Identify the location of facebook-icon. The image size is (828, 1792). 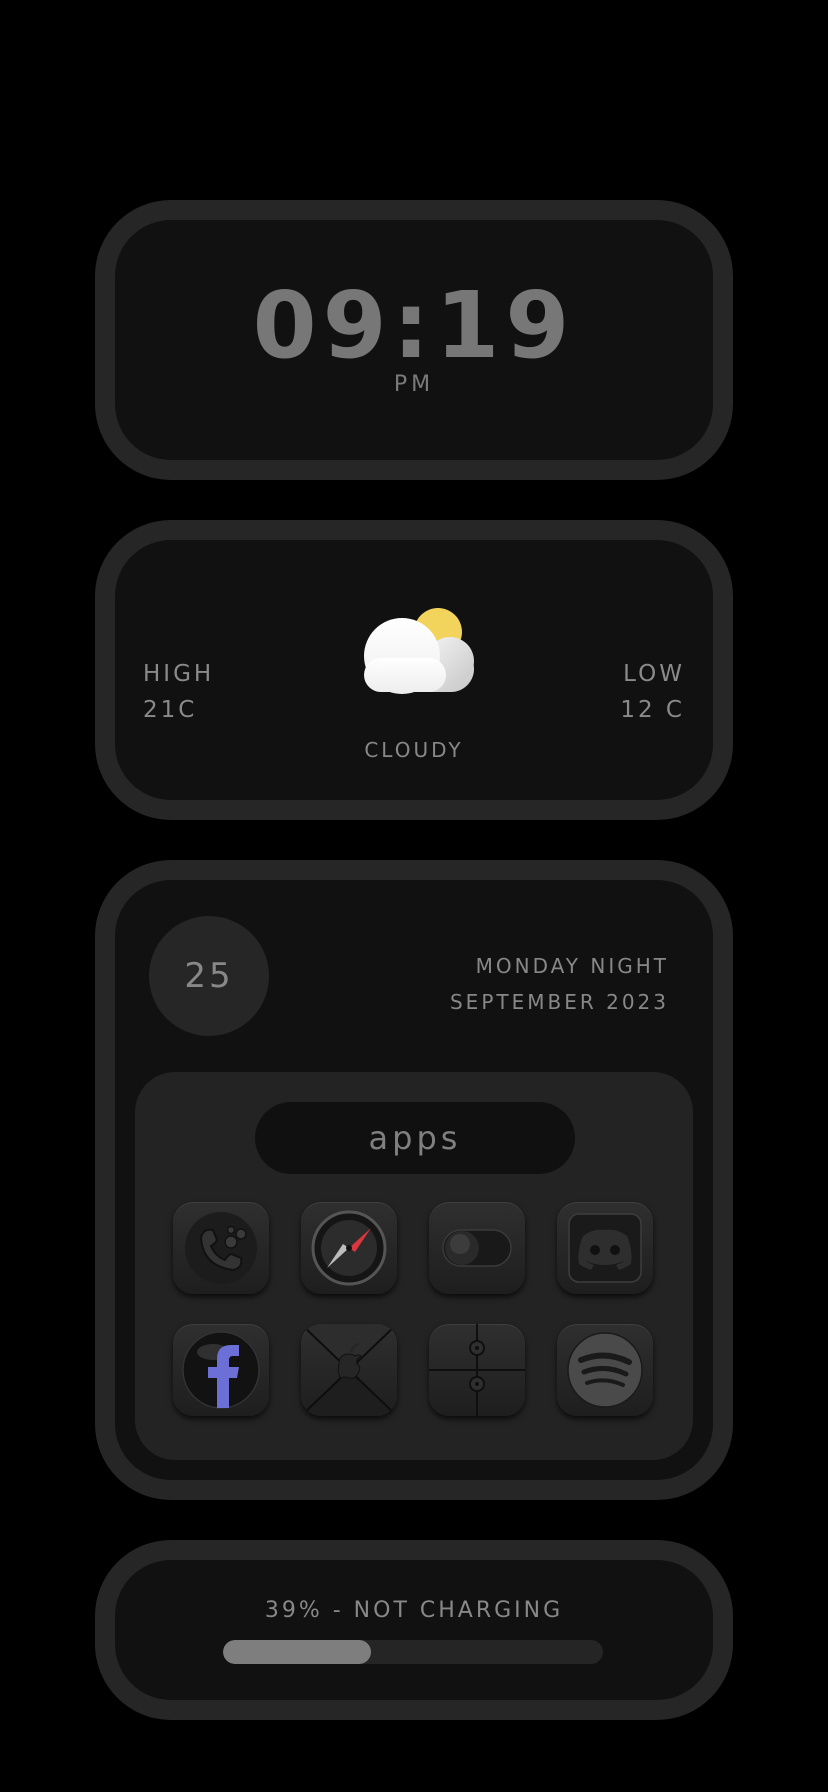
(221, 1370).